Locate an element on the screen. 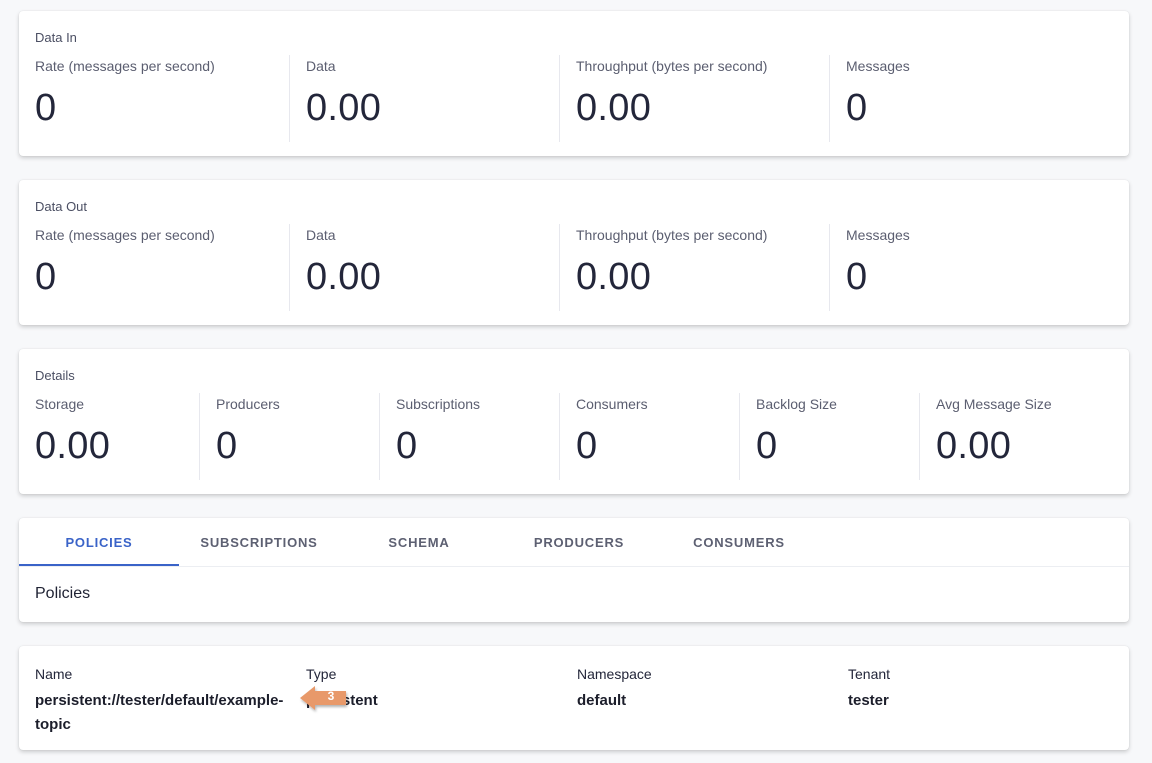 Image resolution: width=1152 pixels, height=763 pixels. stat-producers: Producers 0 is located at coordinates (289, 436).